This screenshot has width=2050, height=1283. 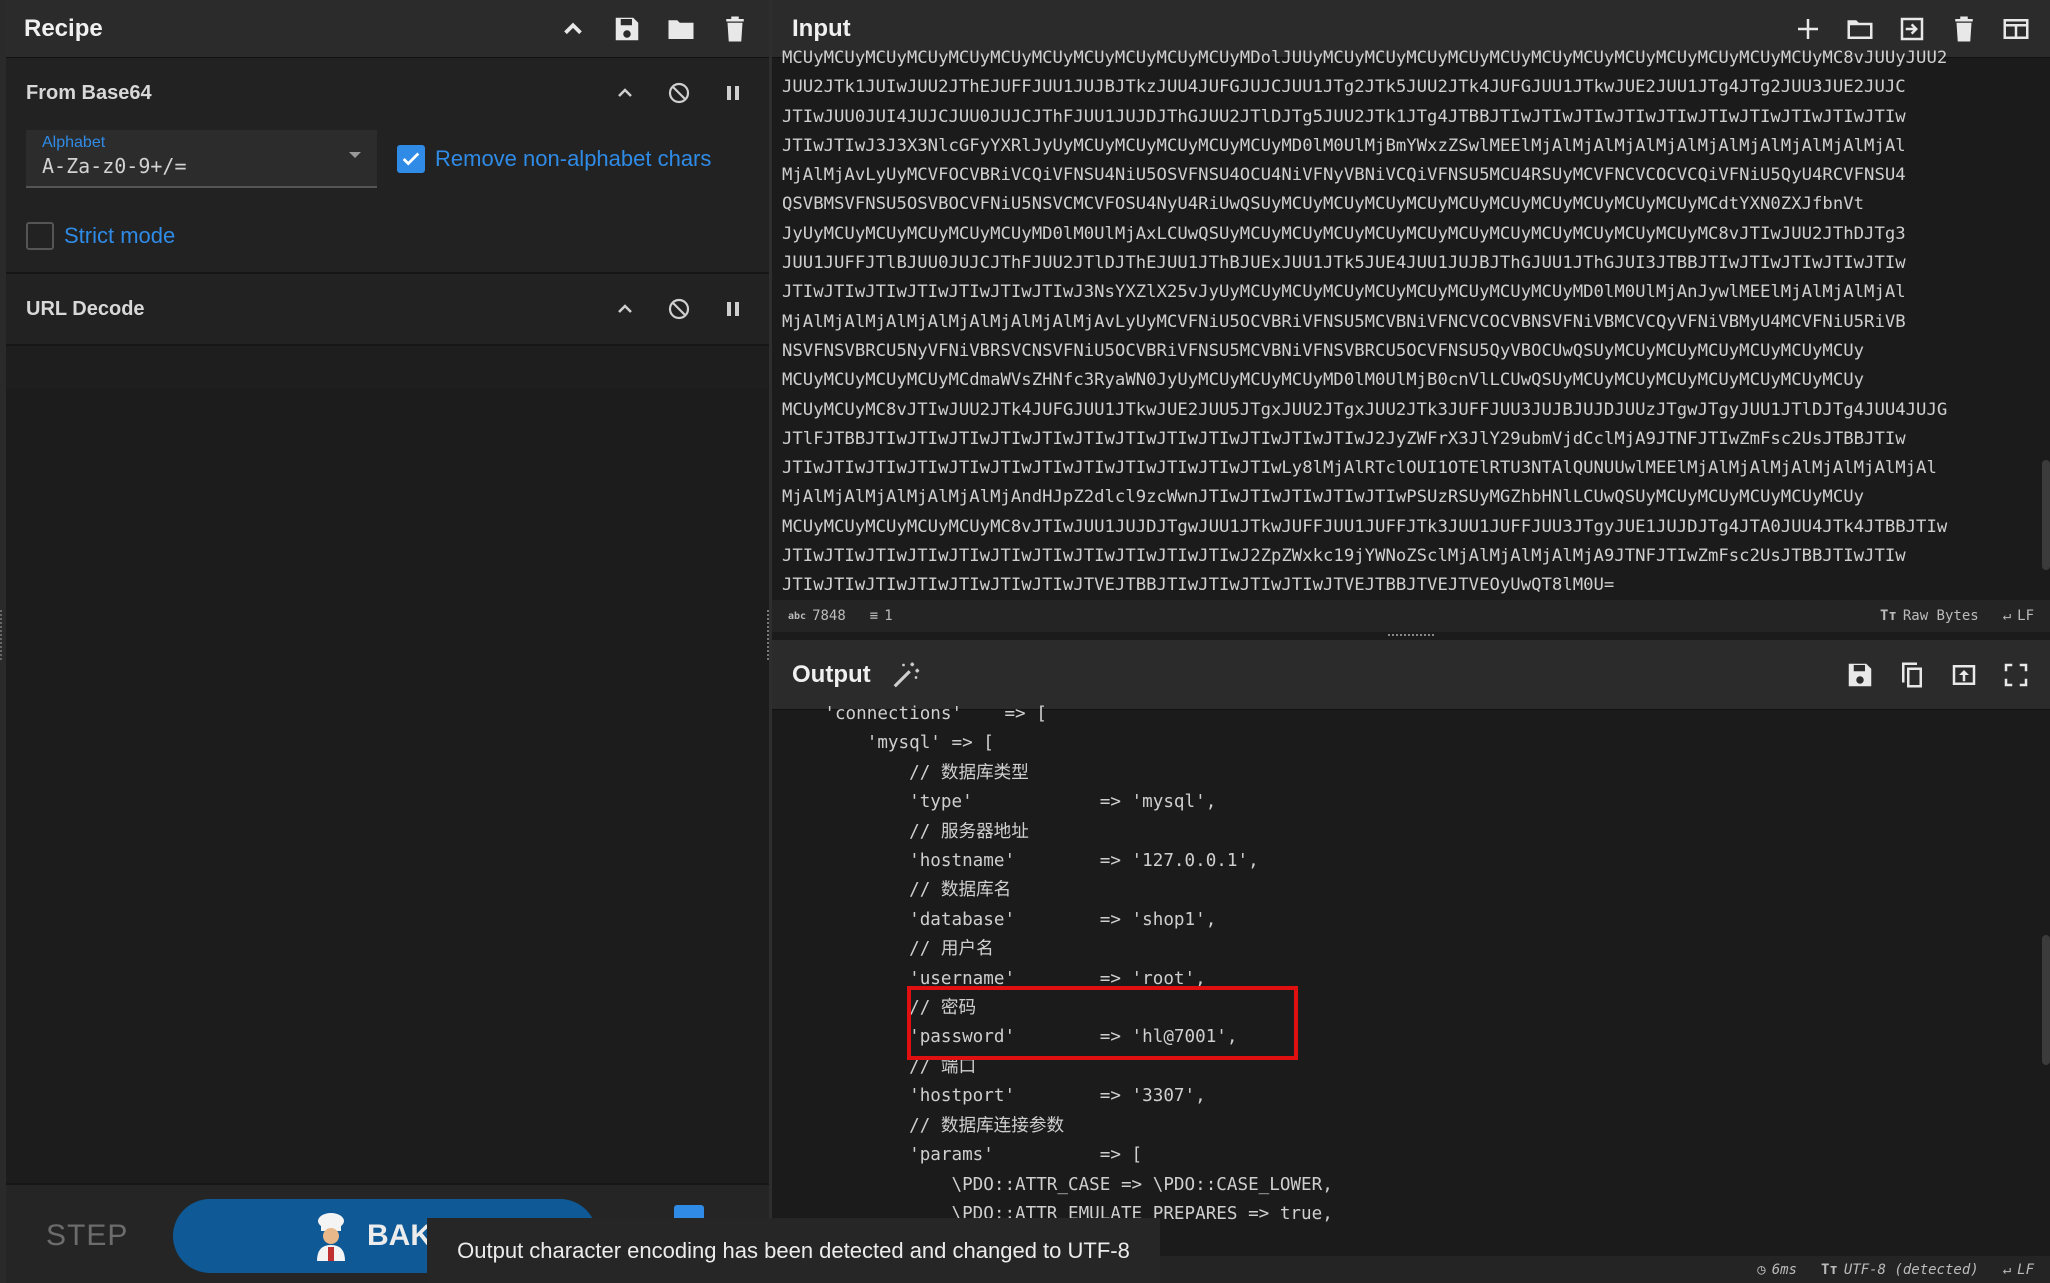 What do you see at coordinates (821, 28) in the screenshot?
I see `input-title: Input` at bounding box center [821, 28].